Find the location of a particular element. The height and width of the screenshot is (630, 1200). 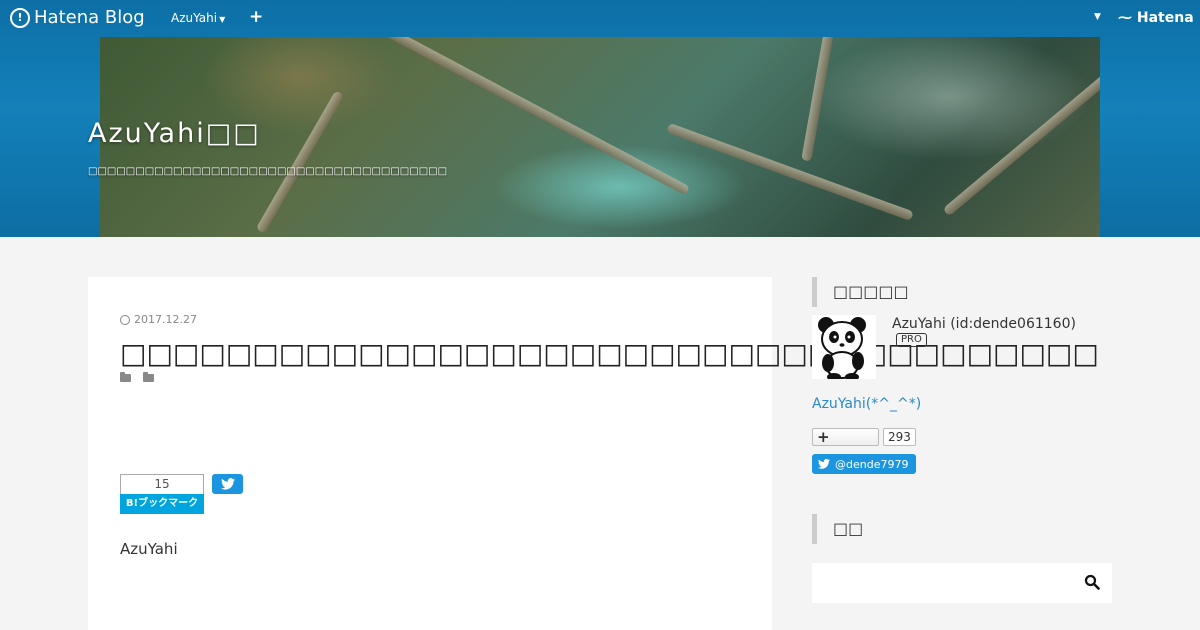

entry-categories is located at coordinates (137, 377).